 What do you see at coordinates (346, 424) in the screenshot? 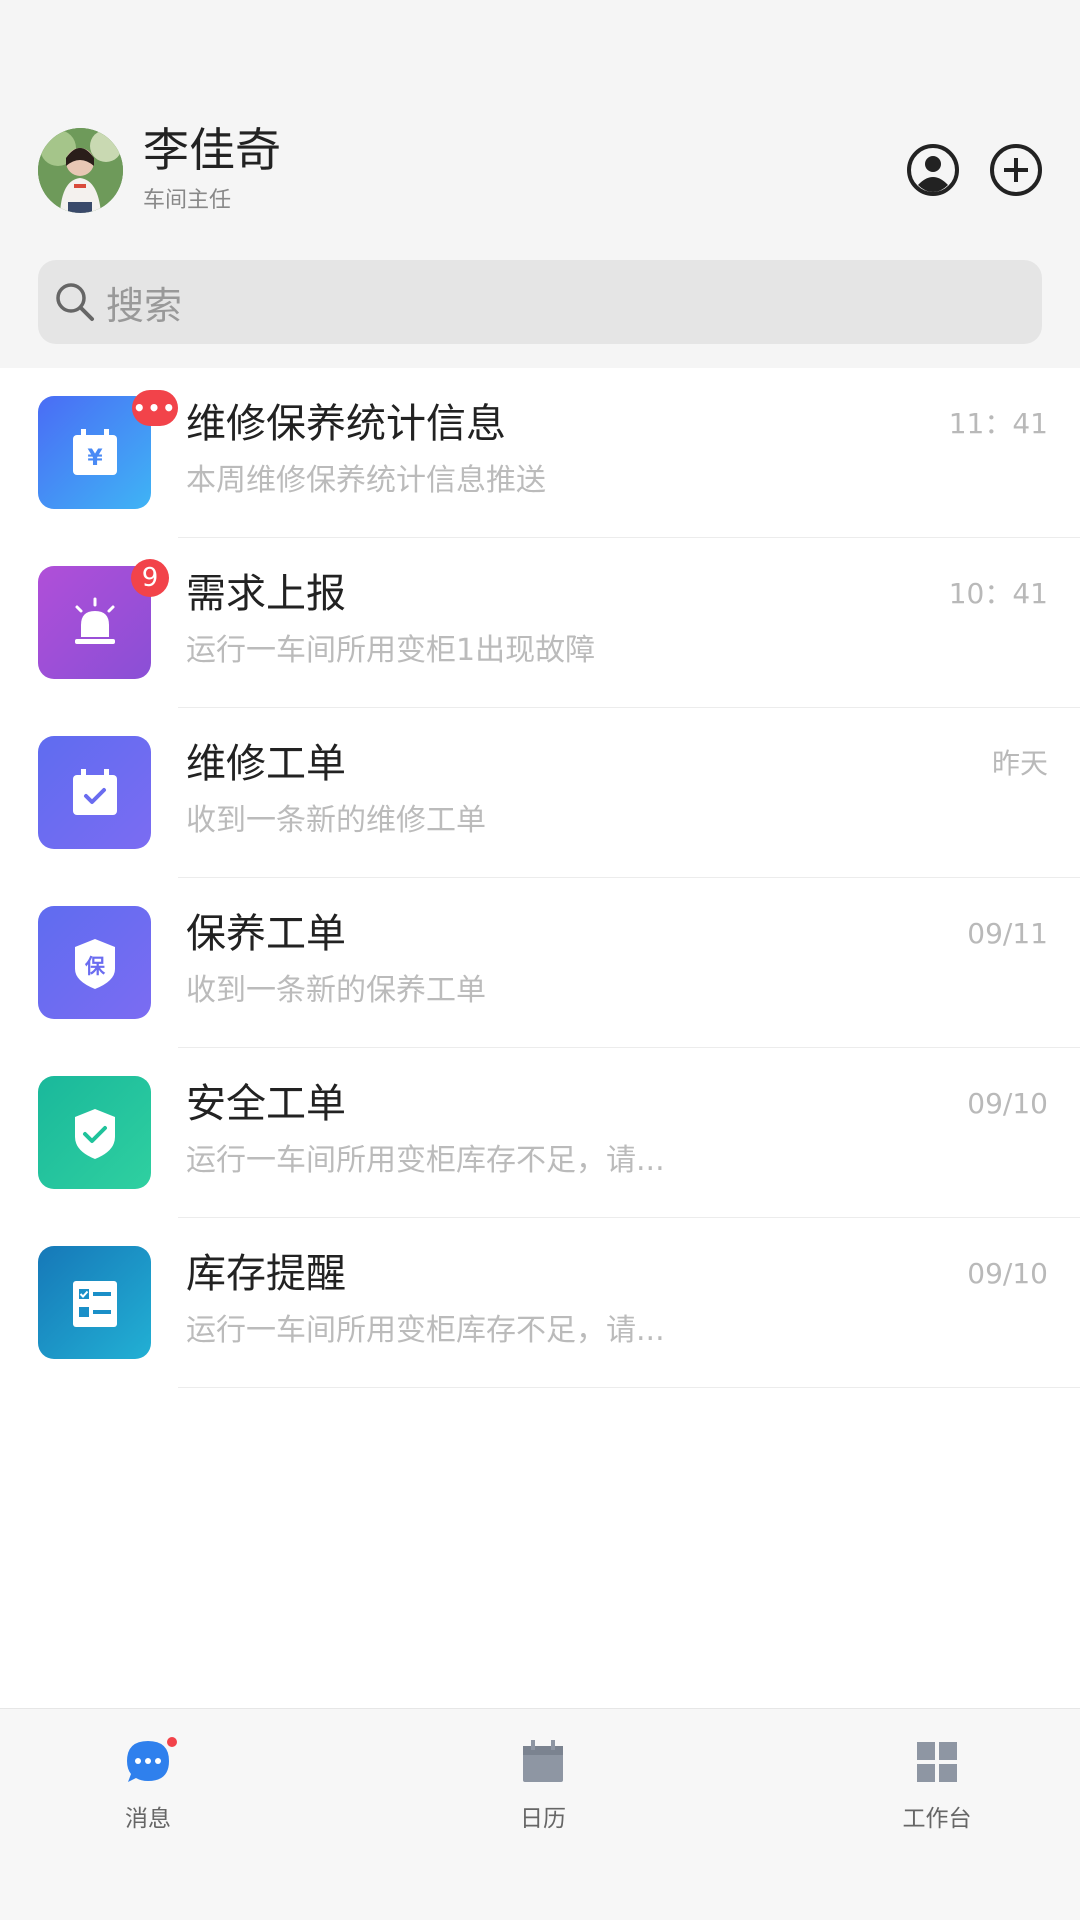
I see `item-title: 维修保养统计信息` at bounding box center [346, 424].